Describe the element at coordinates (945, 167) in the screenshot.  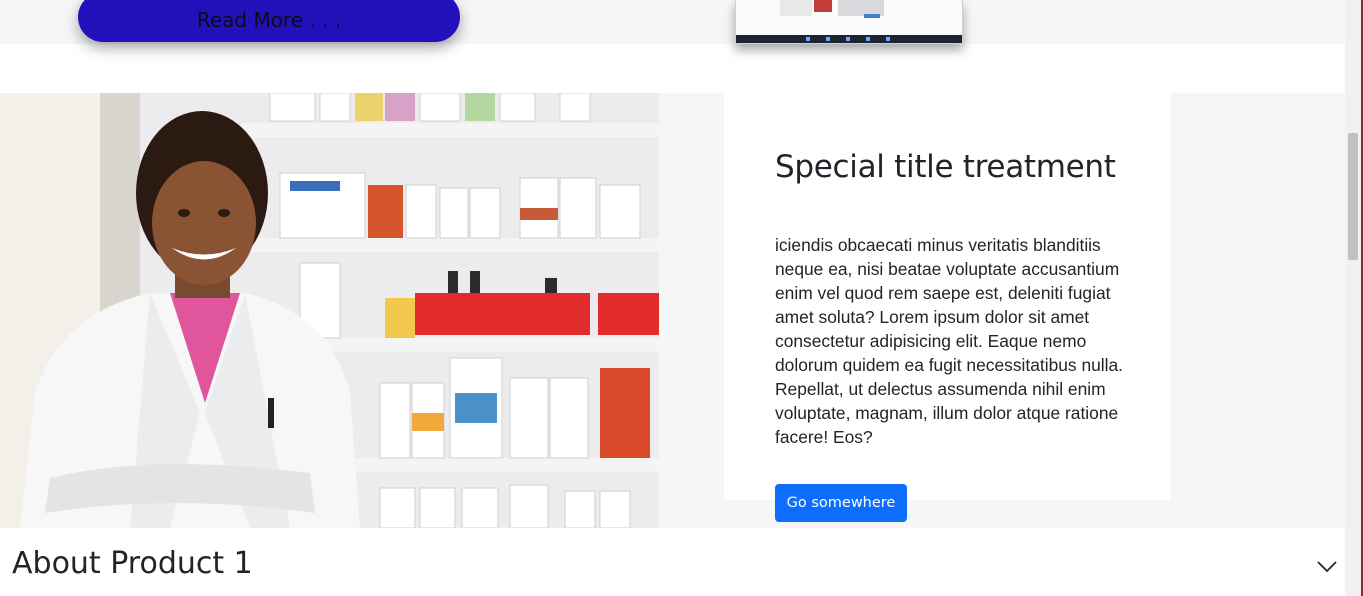
I see `card-title: Special title treatment` at that location.